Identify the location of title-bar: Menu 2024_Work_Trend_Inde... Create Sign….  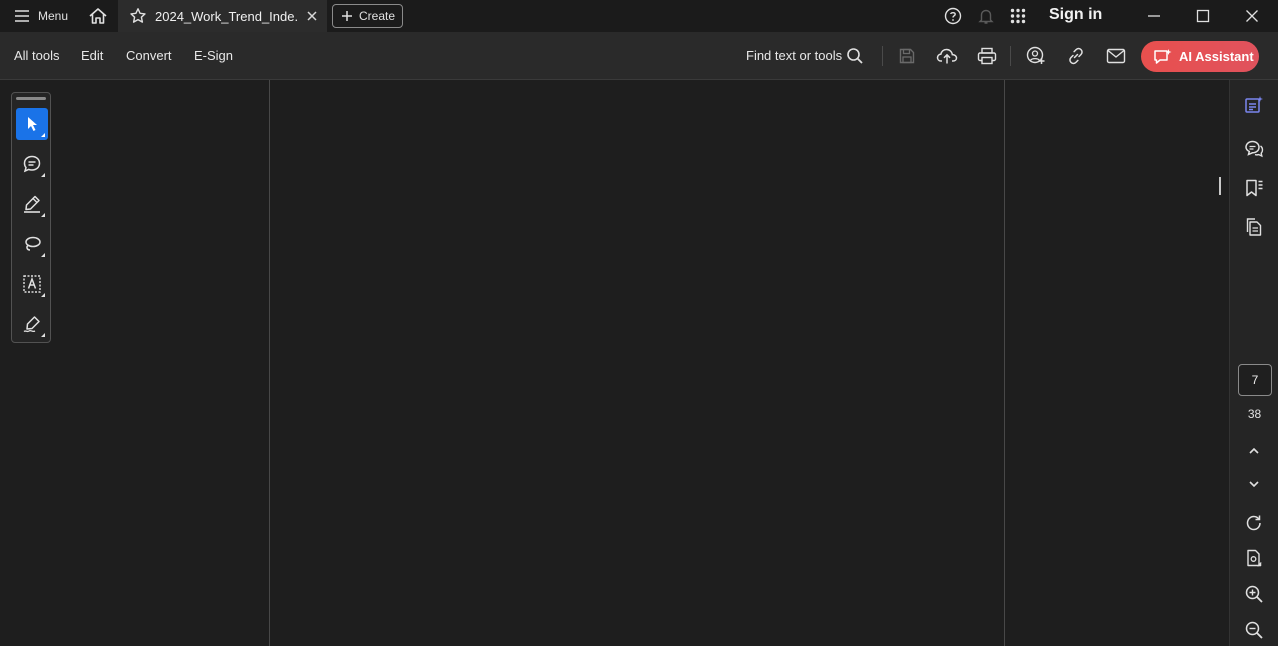
(639, 16).